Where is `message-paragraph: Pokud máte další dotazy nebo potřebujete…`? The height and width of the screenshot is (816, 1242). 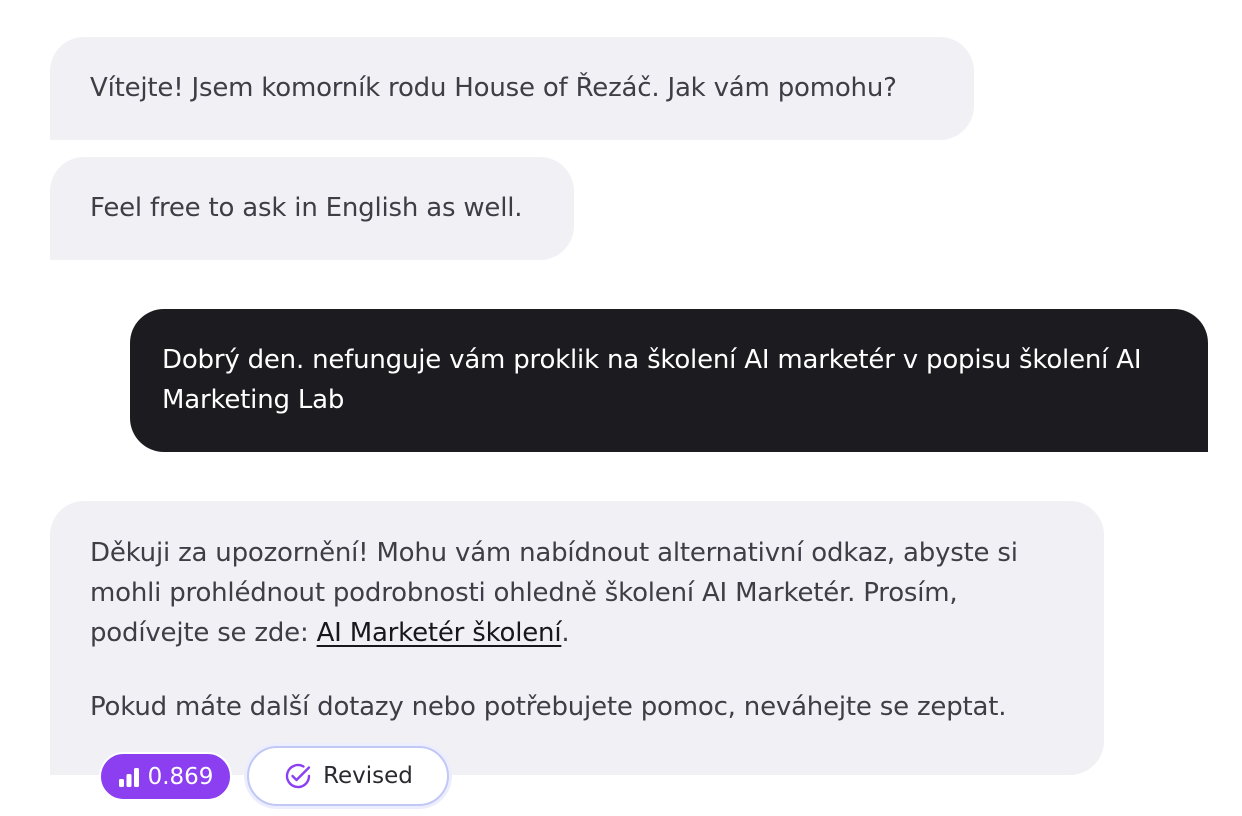
message-paragraph: Pokud máte další dotazy nebo potřebujete… is located at coordinates (548, 707).